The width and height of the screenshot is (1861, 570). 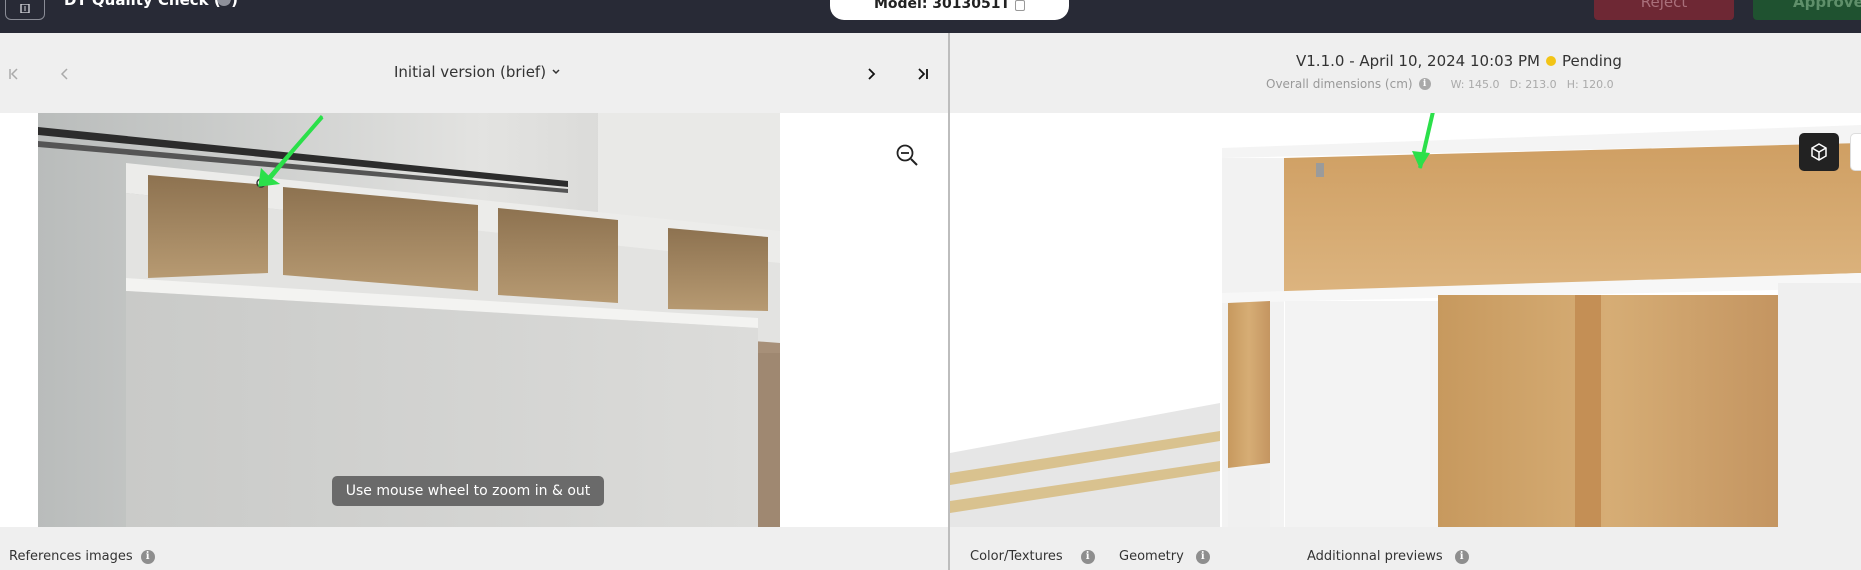 I want to click on version-dropdown: Initial version (brief), so click(x=477, y=72).